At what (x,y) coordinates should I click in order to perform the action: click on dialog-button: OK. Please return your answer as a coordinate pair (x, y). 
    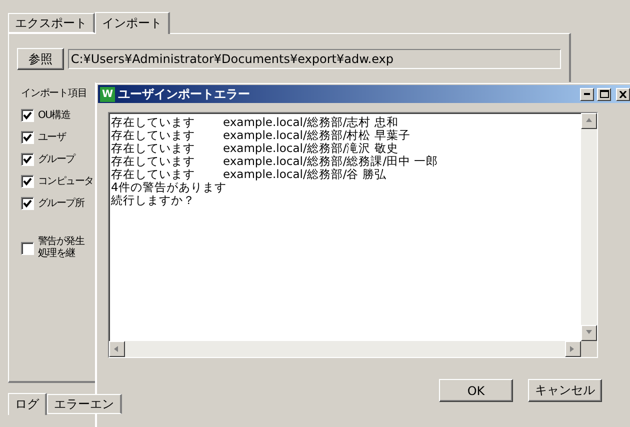
    Looking at the image, I should click on (476, 390).